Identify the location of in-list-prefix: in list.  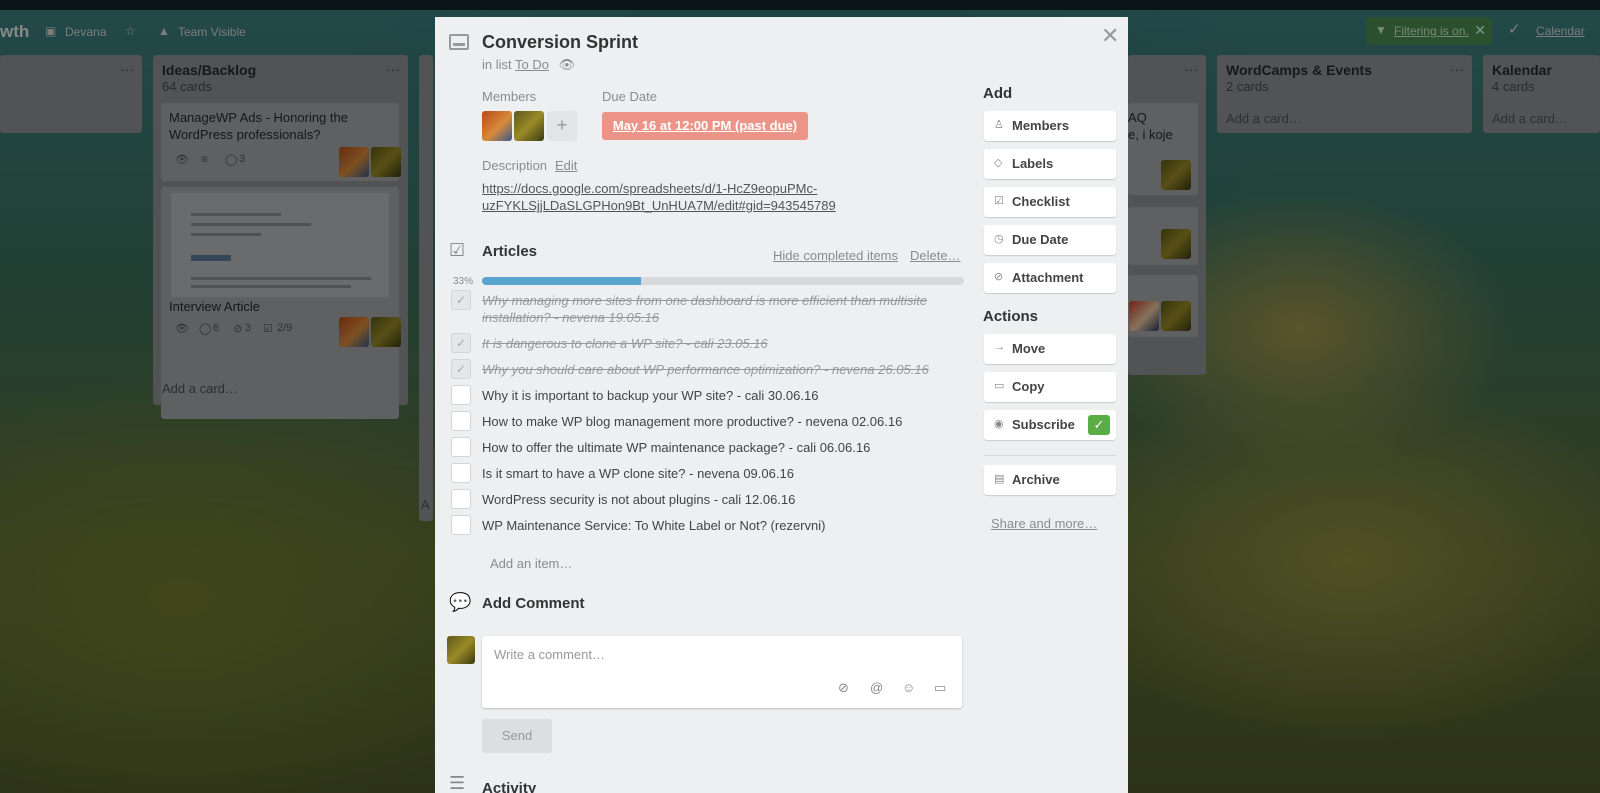
(497, 64).